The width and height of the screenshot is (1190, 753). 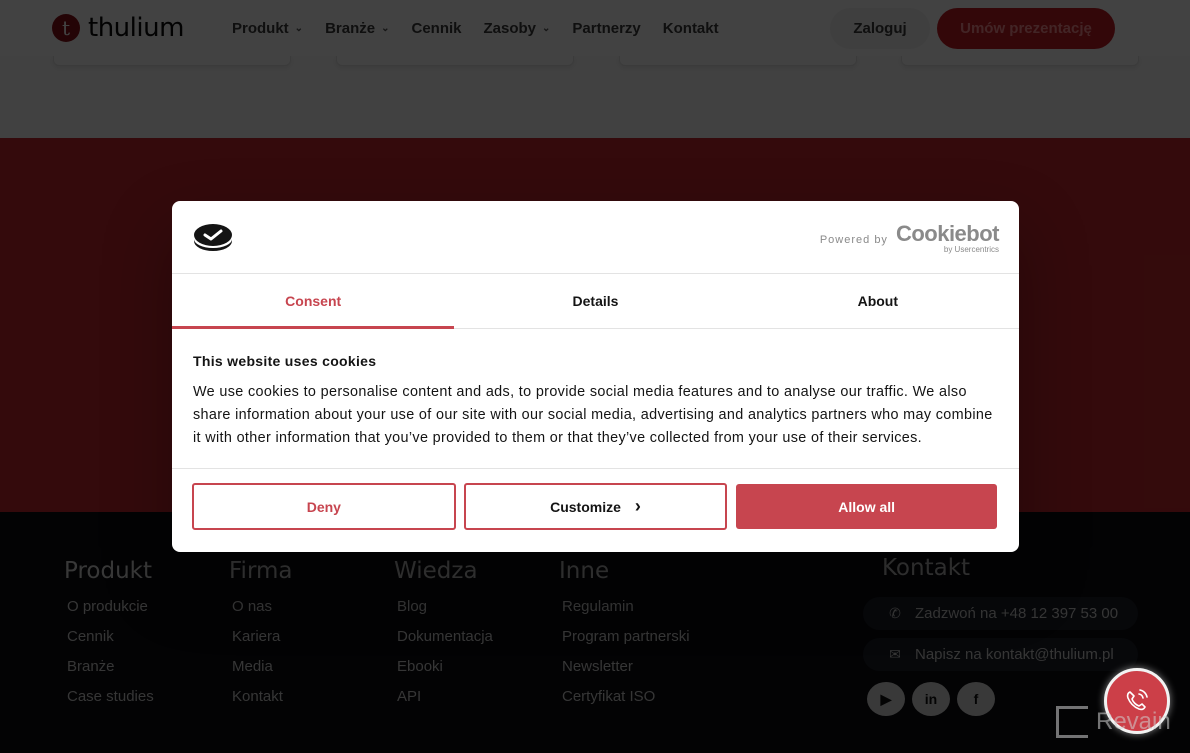 What do you see at coordinates (853, 240) in the screenshot?
I see `powered-by-label: Powered by` at bounding box center [853, 240].